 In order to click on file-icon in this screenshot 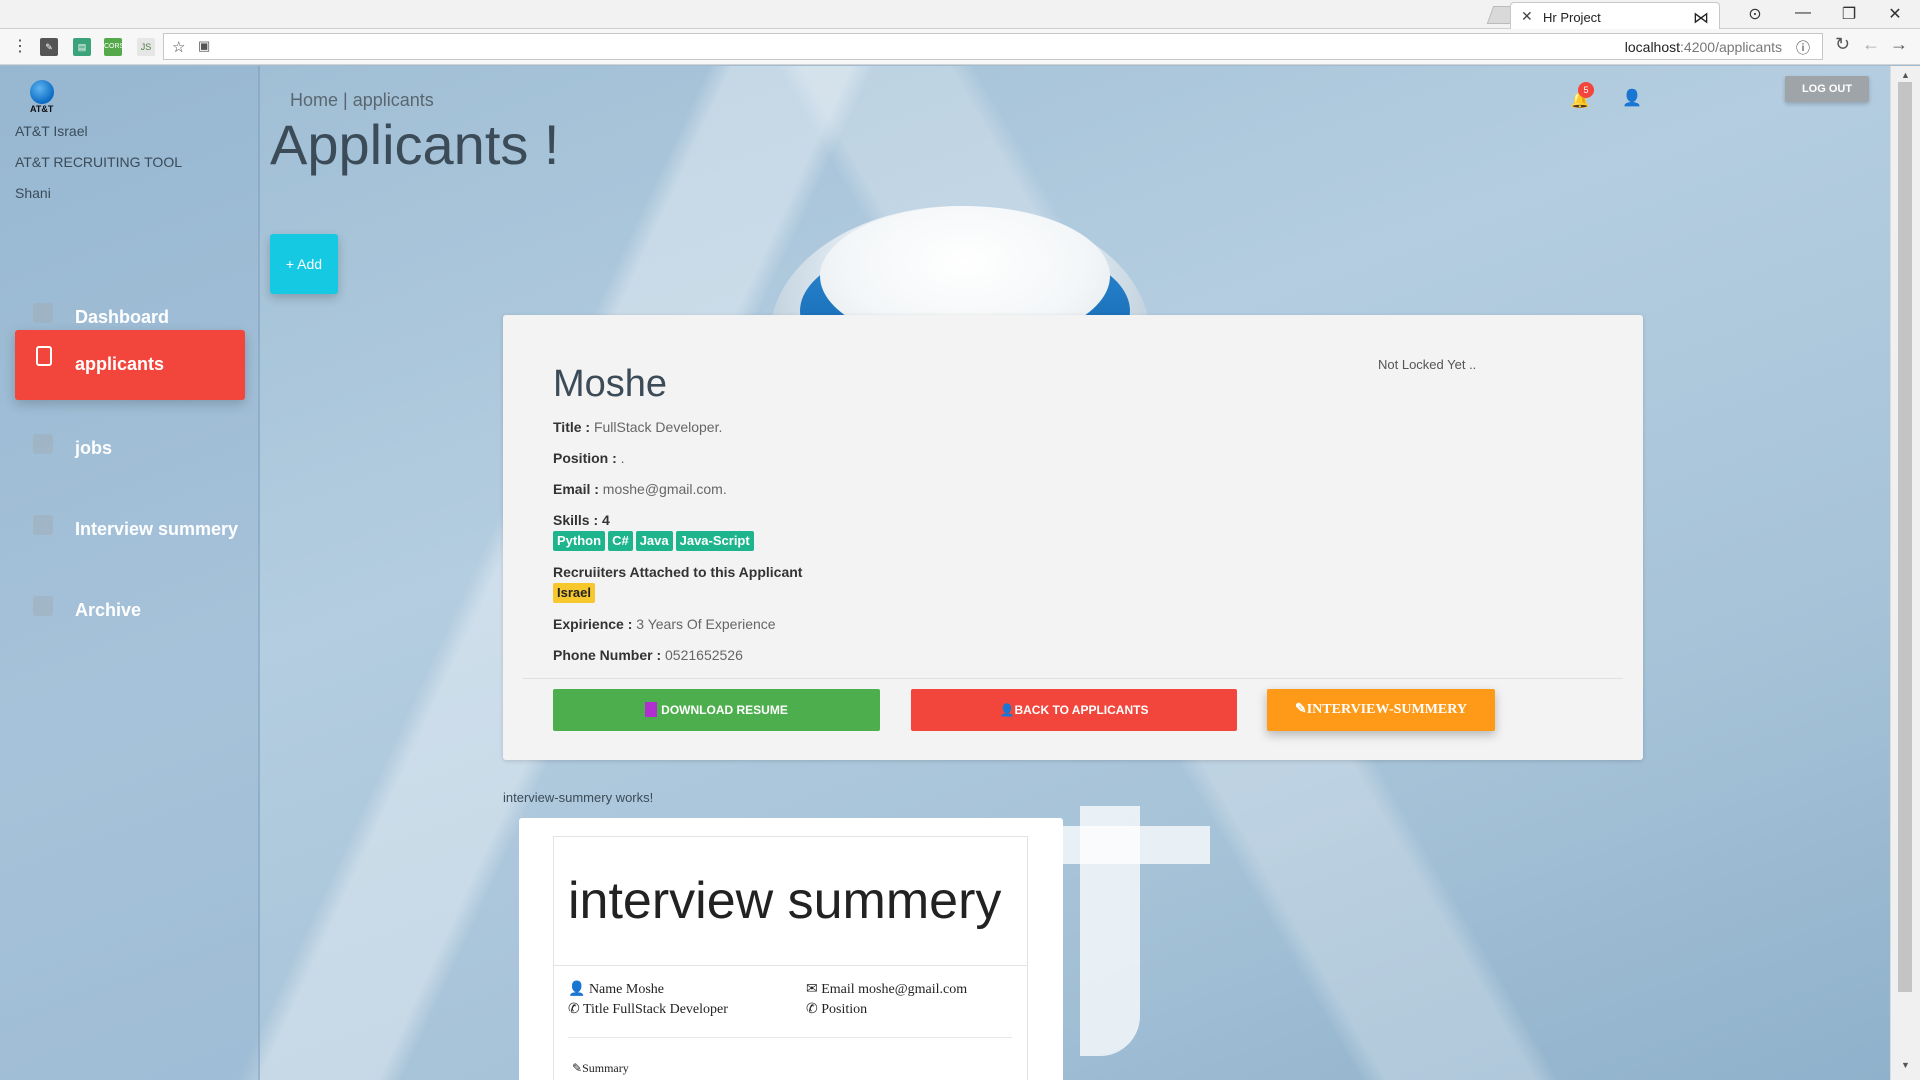, I will do `click(651, 709)`.